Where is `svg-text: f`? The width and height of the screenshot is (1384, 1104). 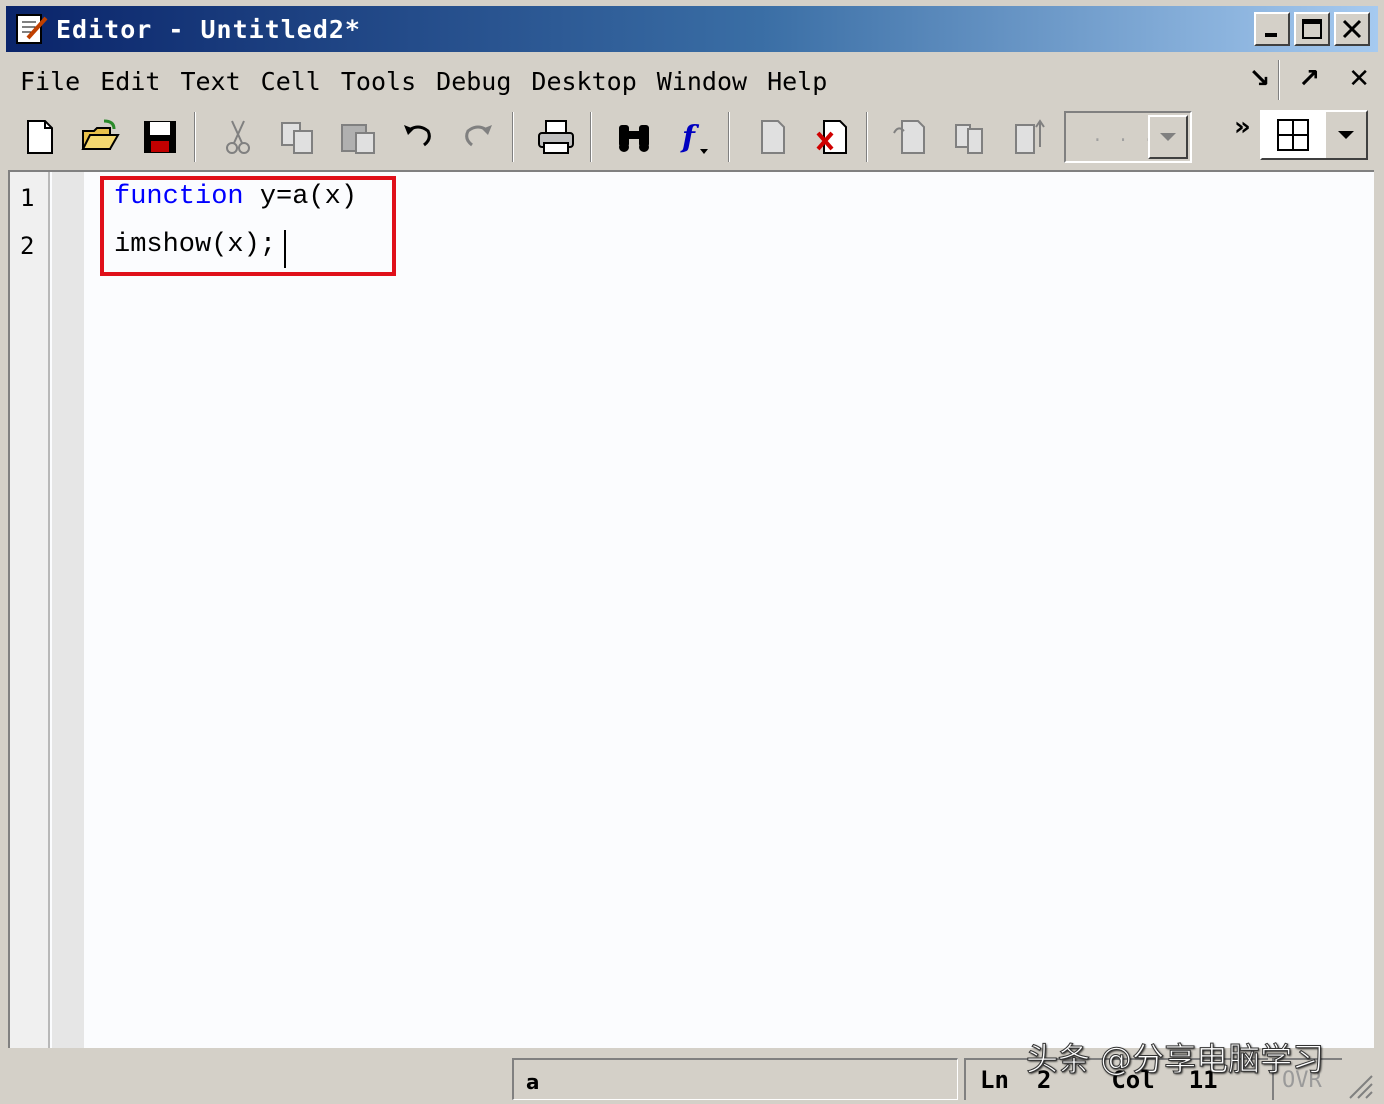
svg-text: f is located at coordinates (690, 137).